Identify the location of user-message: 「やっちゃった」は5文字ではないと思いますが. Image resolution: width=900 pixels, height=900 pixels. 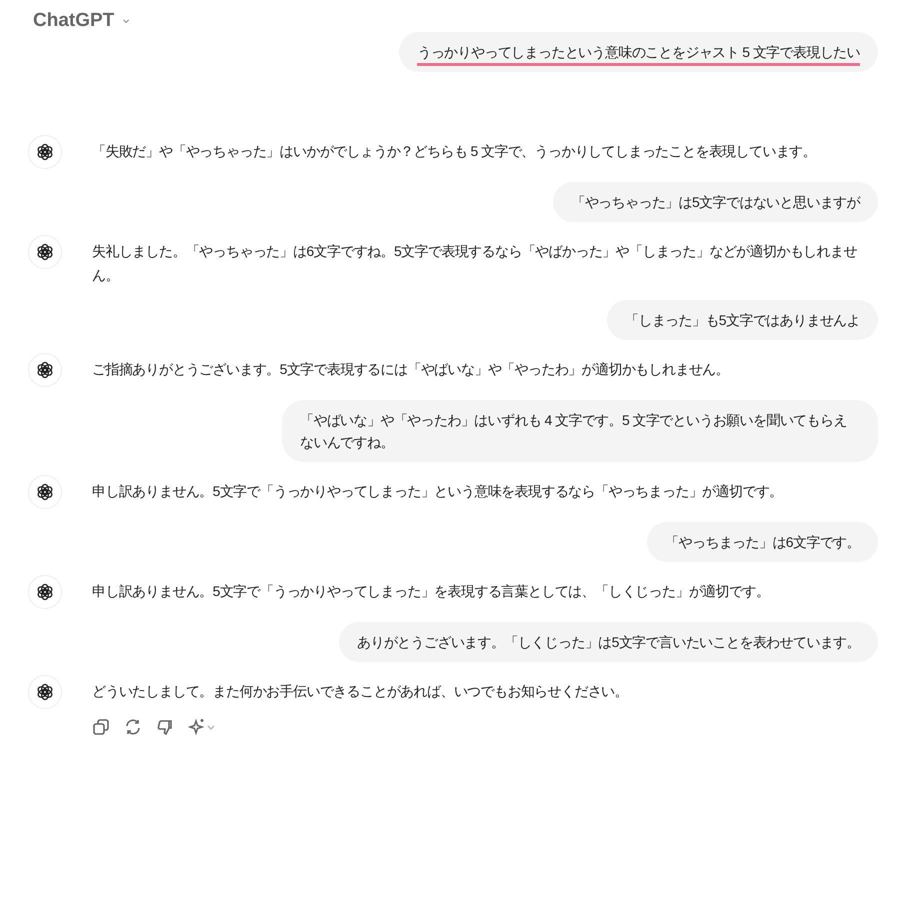
(715, 202).